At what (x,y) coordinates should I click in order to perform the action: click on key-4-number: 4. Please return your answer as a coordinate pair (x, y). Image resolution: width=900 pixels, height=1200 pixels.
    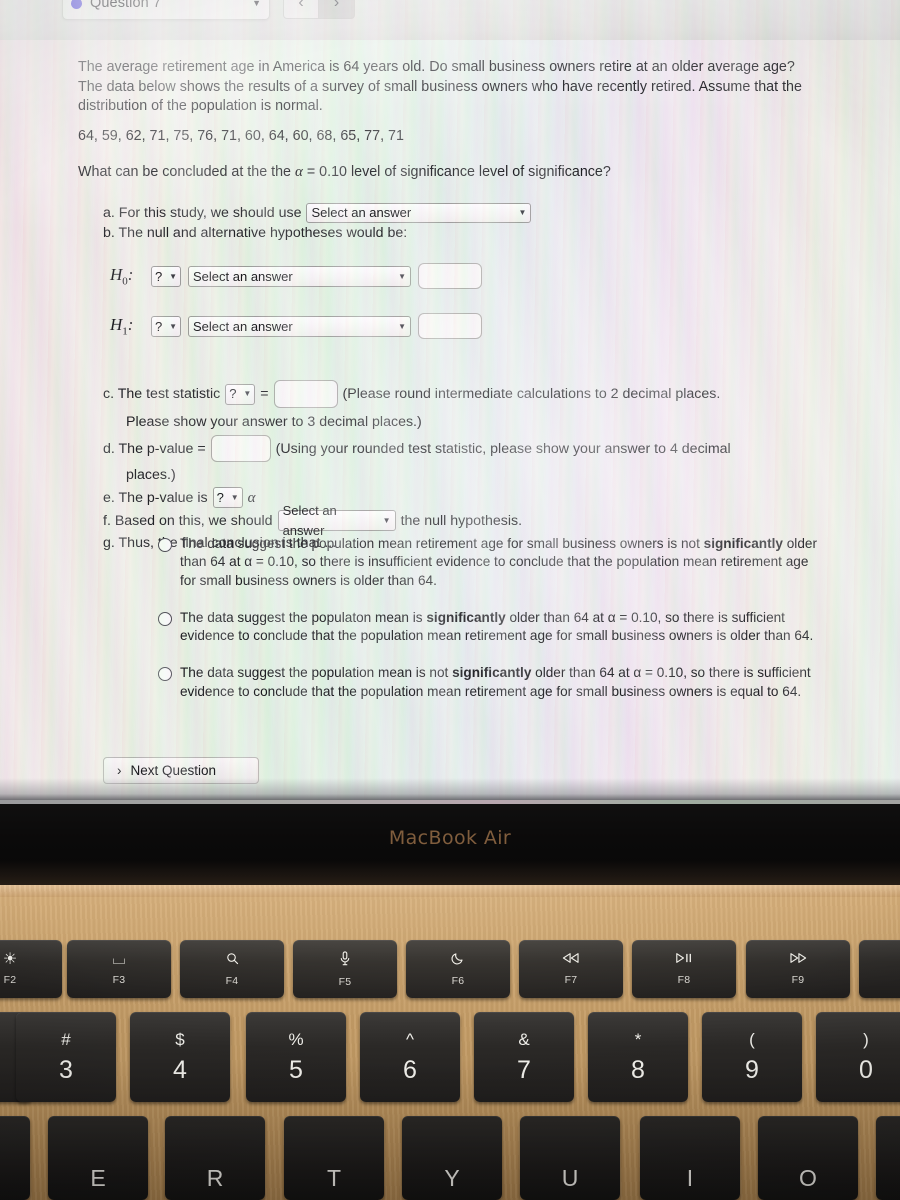
    Looking at the image, I should click on (180, 1070).